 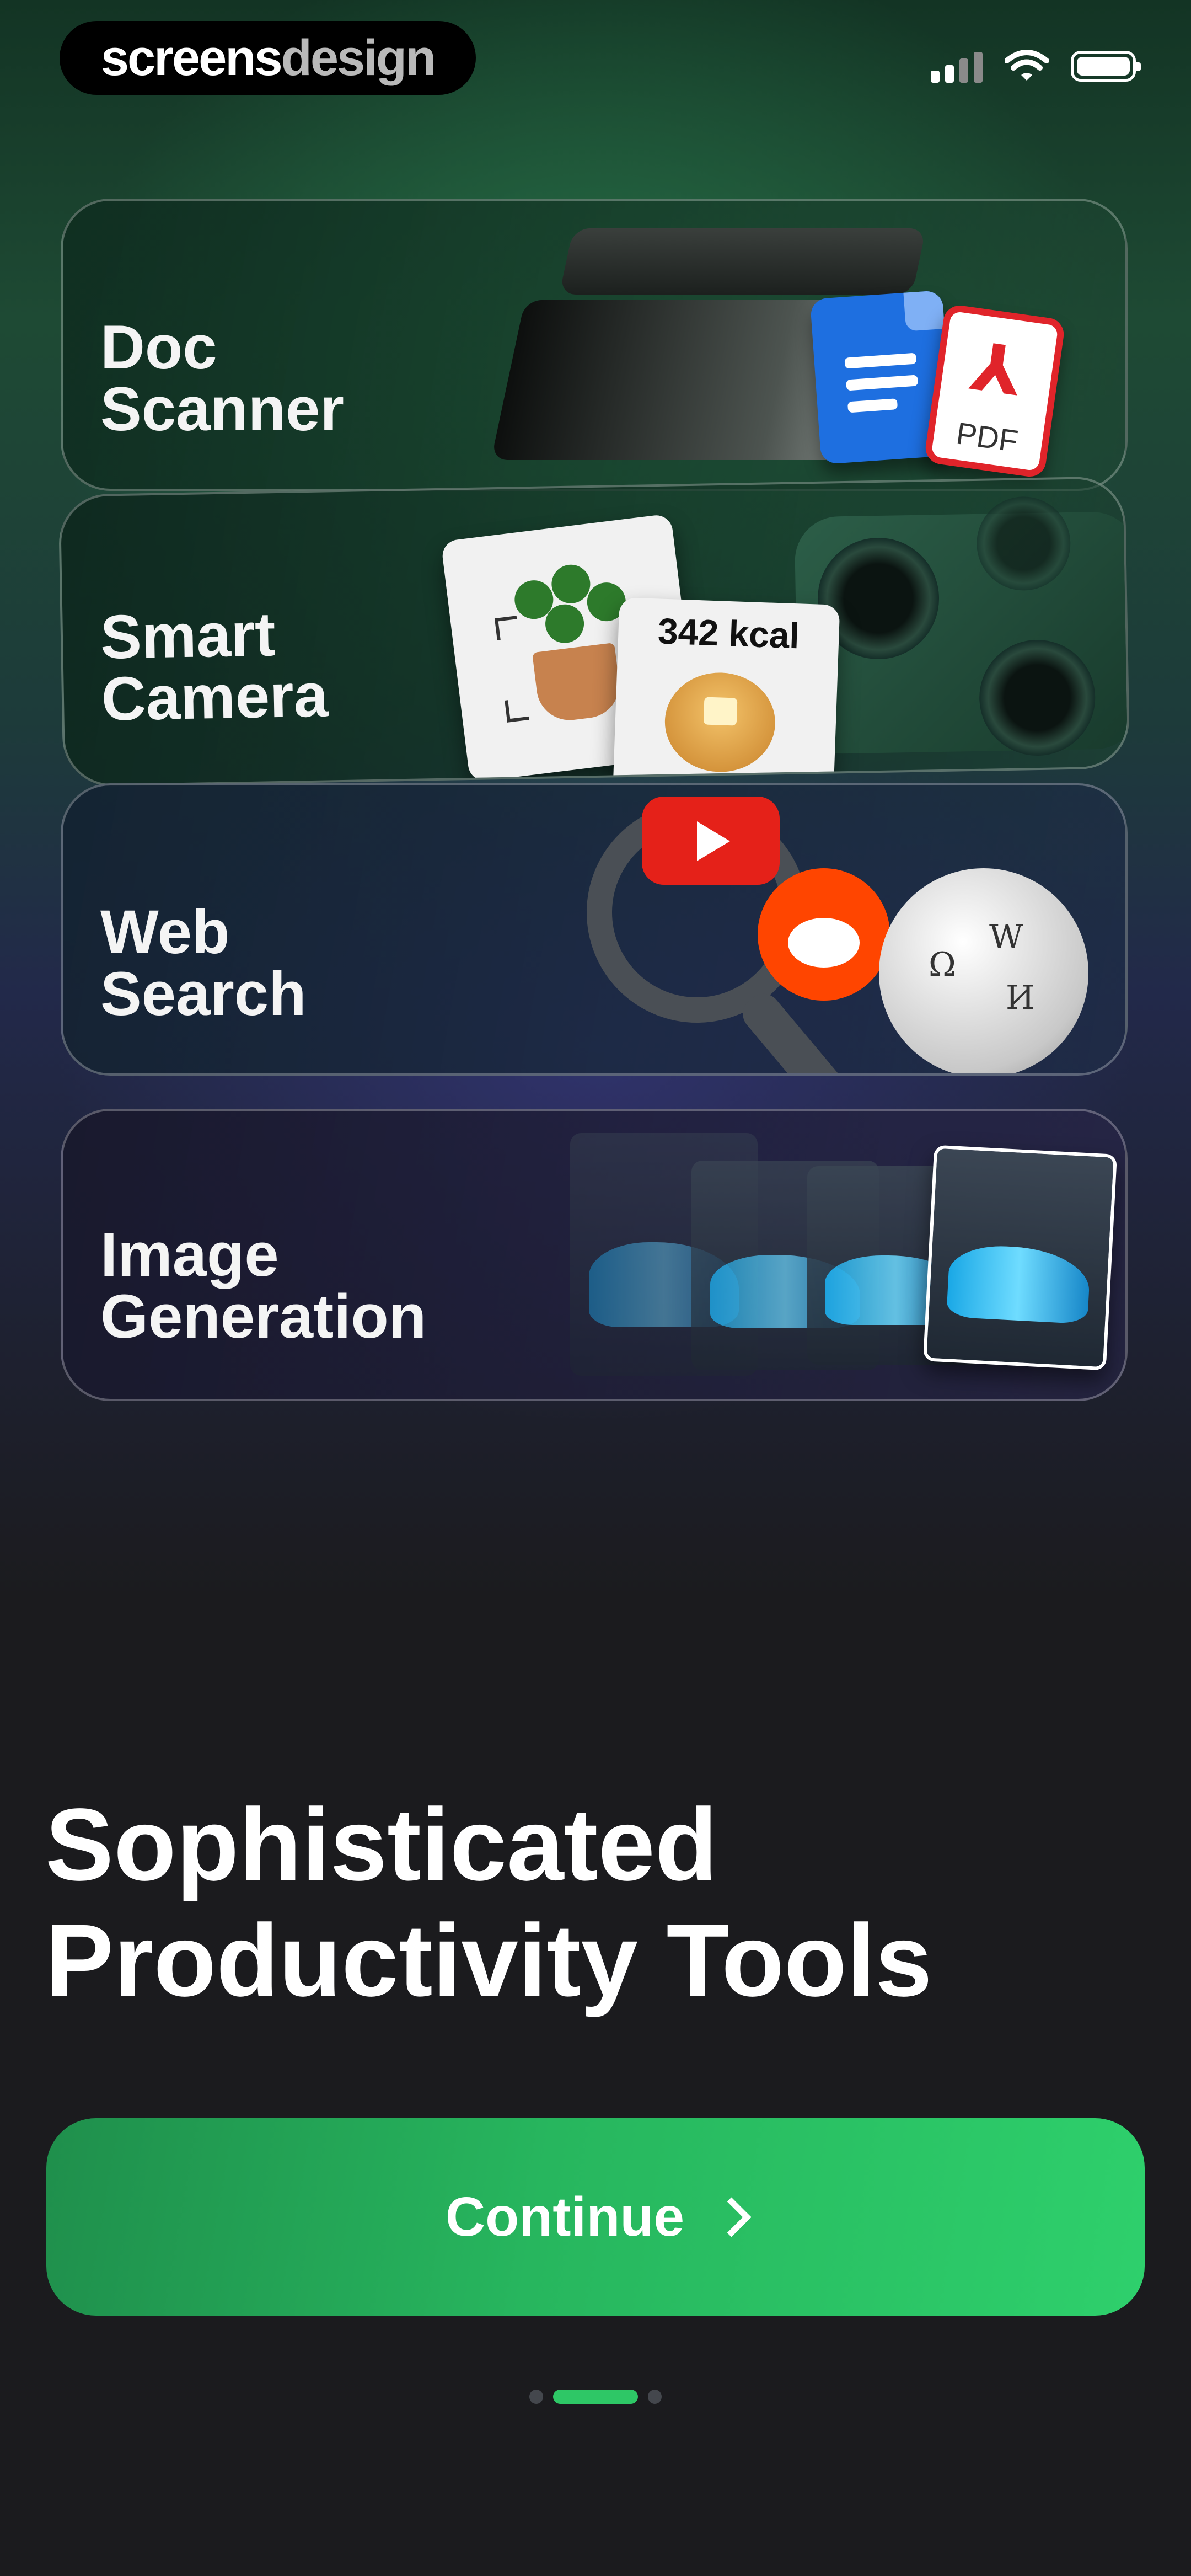 What do you see at coordinates (215, 697) in the screenshot?
I see `feature-title-line2: Camera` at bounding box center [215, 697].